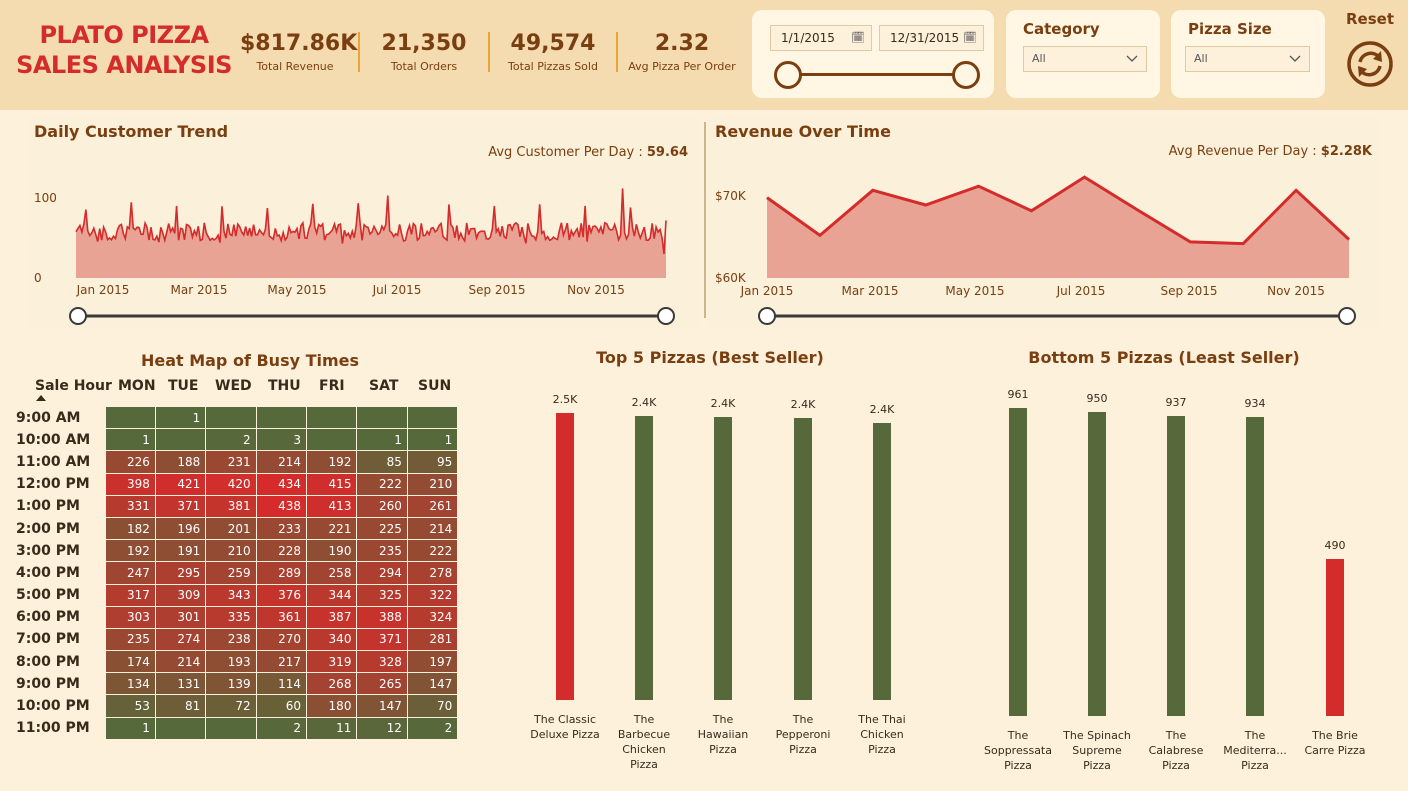 The height and width of the screenshot is (791, 1408). Describe the element at coordinates (424, 43) in the screenshot. I see `kpi-value: 21,350` at that location.